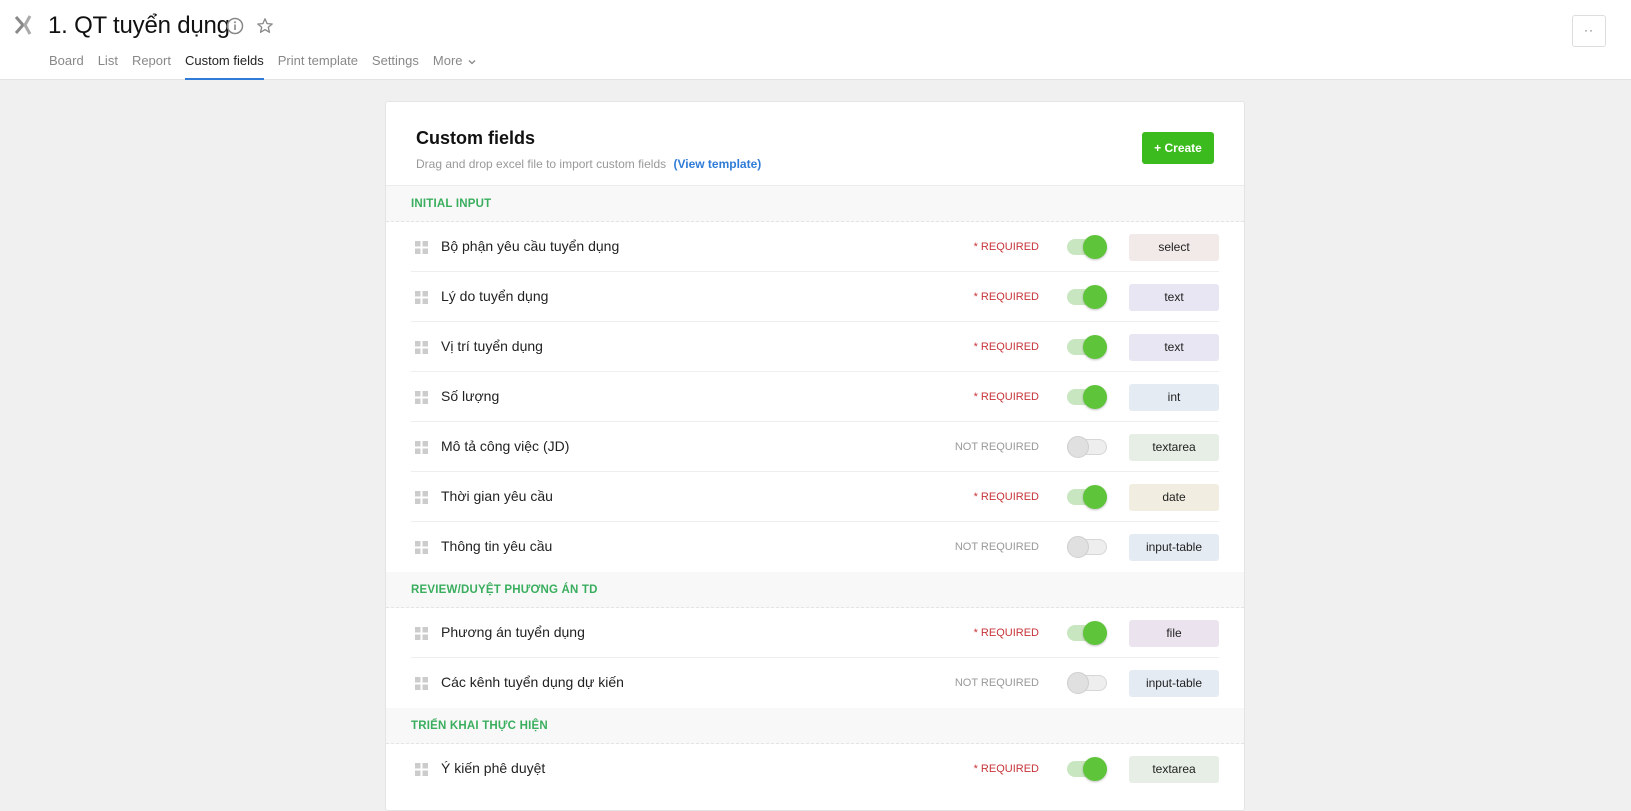  I want to click on field-row: Lý do tuyển dụng * REQUIRED text, so click(815, 297).